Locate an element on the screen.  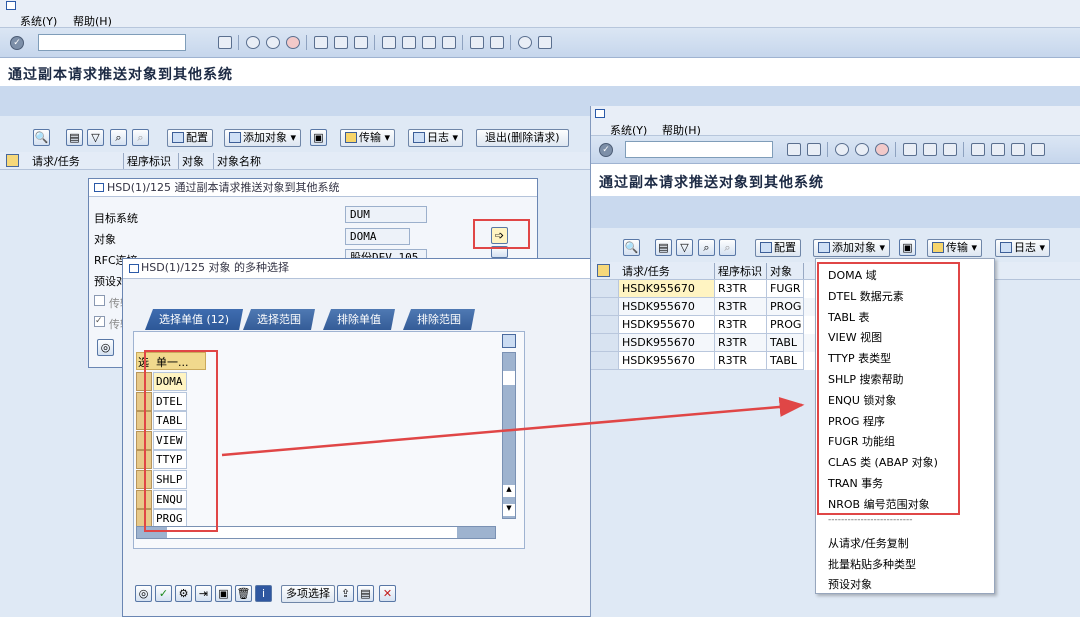
import-icon: ⇥ is located at coordinates (203, 593).